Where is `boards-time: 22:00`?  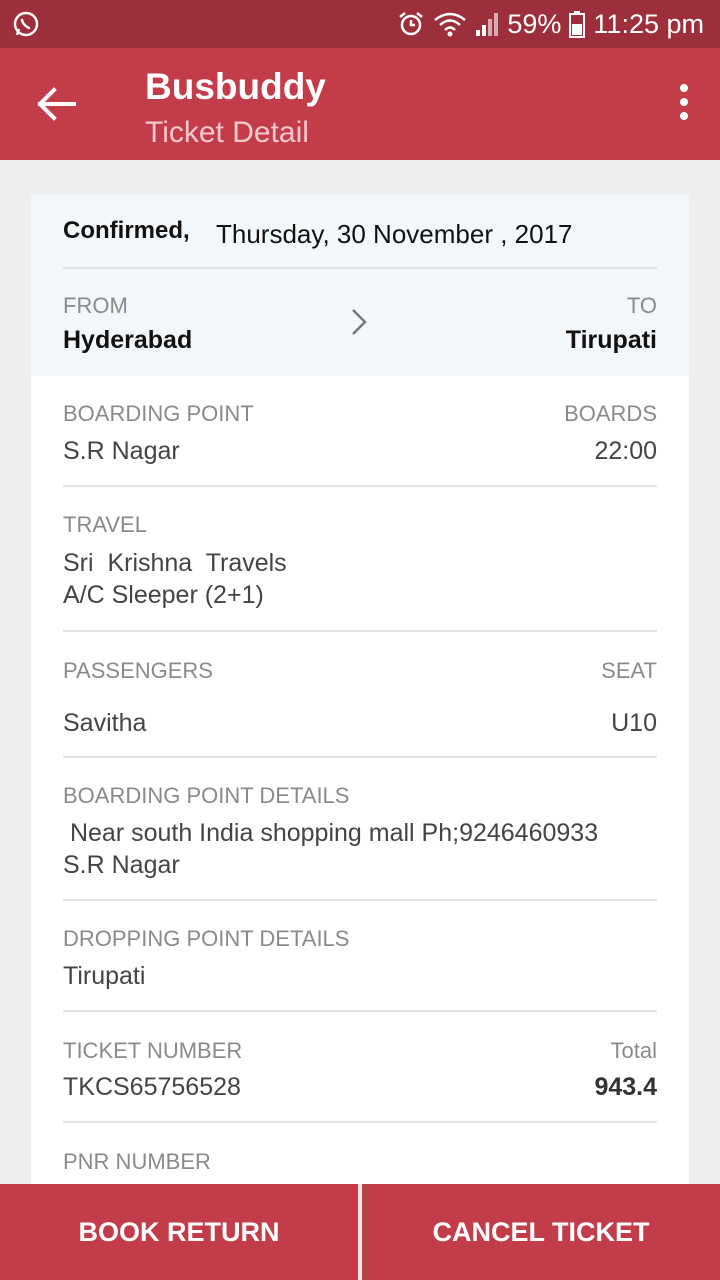 boards-time: 22:00 is located at coordinates (625, 451).